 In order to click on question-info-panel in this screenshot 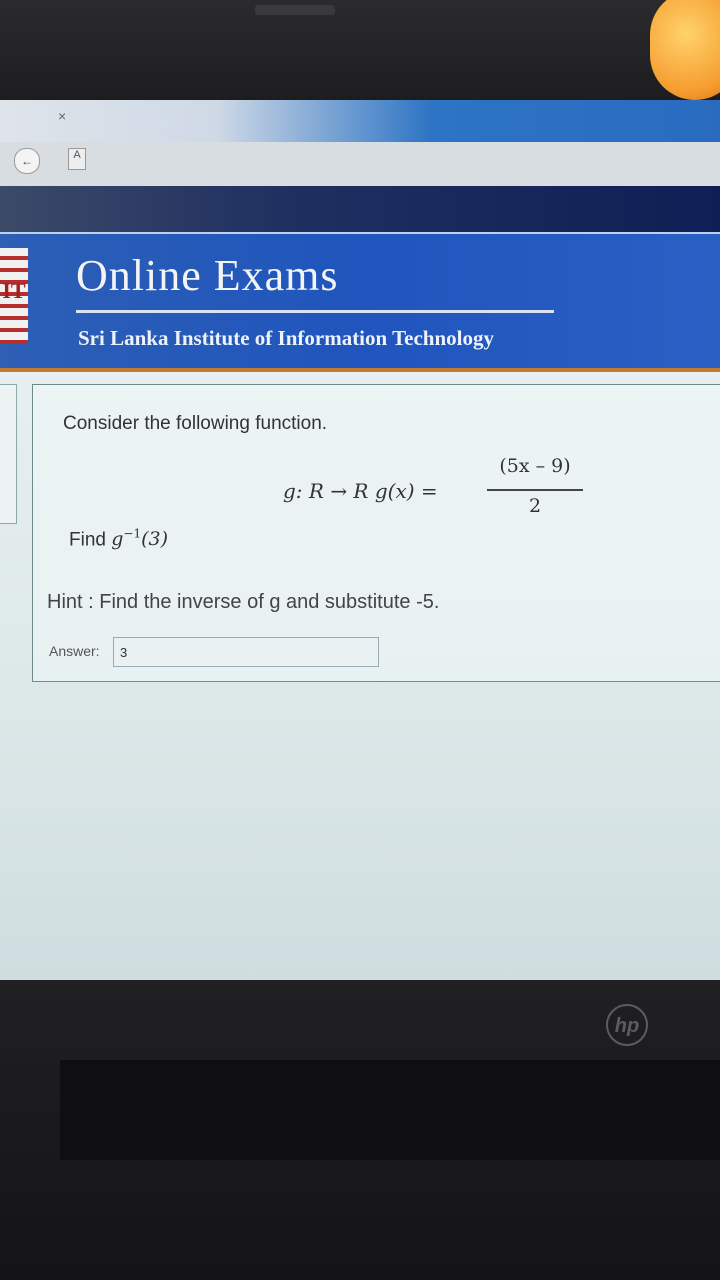, I will do `click(8, 454)`.